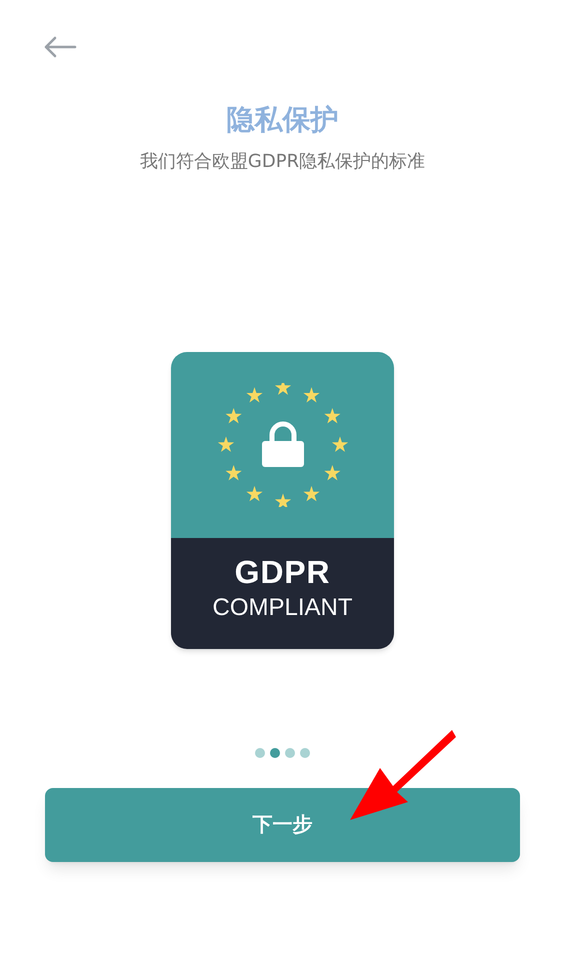 The height and width of the screenshot is (968, 565). I want to click on page-subtitle: 我们符合欧盟GDPR隐私保护的标准, so click(283, 162).